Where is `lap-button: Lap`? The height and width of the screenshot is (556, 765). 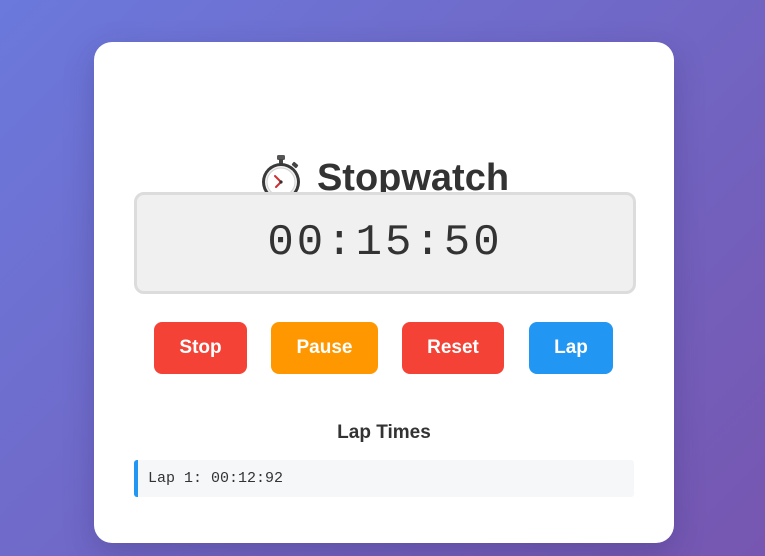
lap-button: Lap is located at coordinates (571, 348).